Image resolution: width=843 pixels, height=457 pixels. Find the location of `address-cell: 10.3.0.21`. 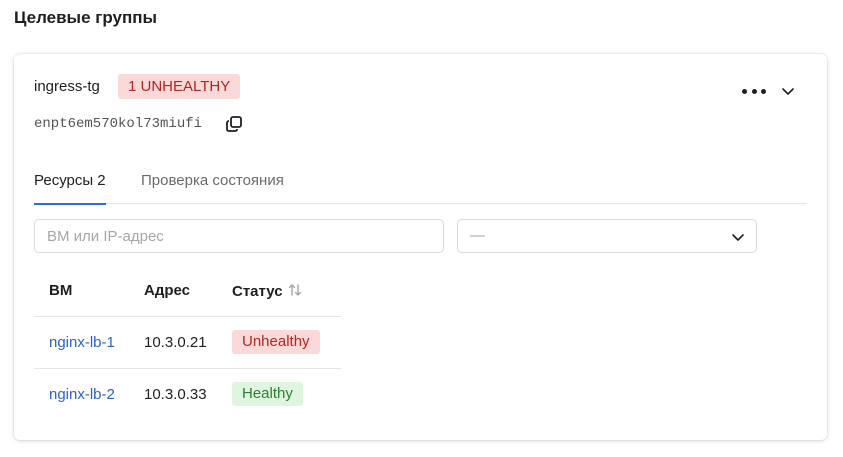

address-cell: 10.3.0.21 is located at coordinates (173, 342).